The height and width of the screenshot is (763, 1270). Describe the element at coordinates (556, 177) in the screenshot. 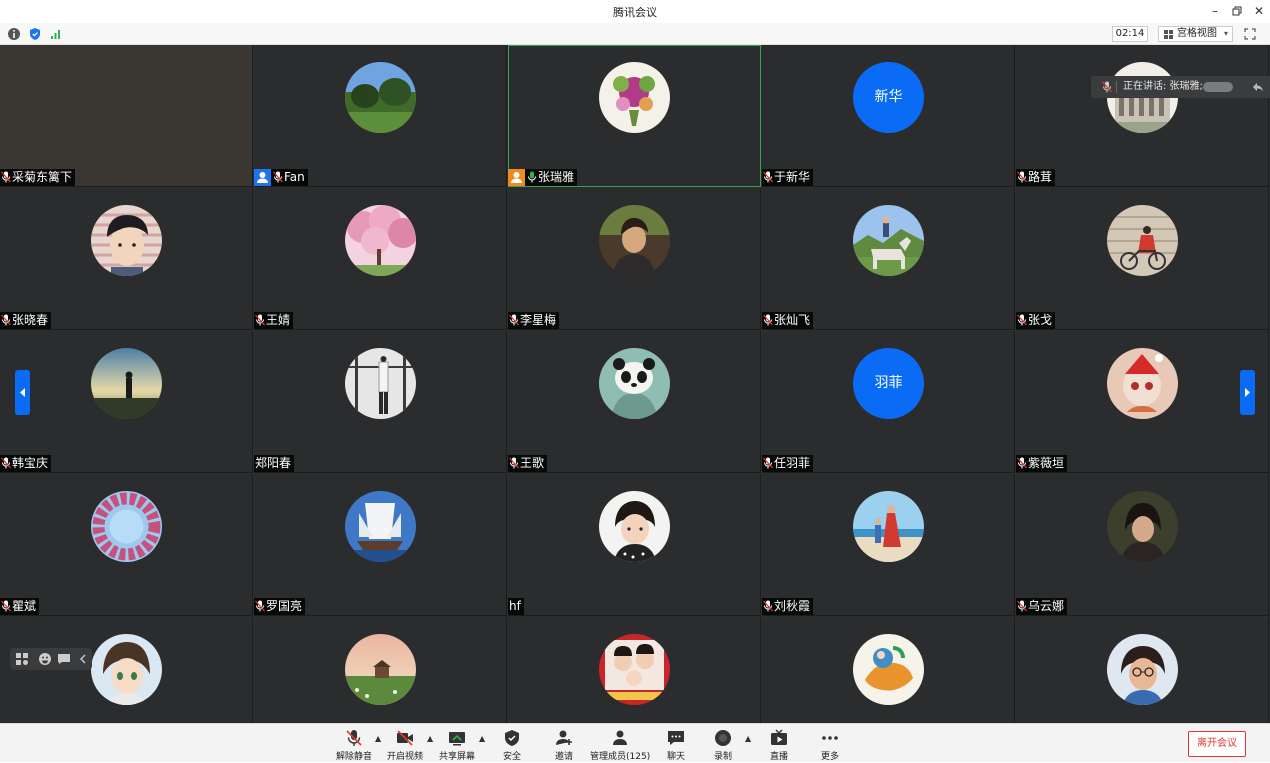

I see `participant-name: 张瑞雅` at that location.